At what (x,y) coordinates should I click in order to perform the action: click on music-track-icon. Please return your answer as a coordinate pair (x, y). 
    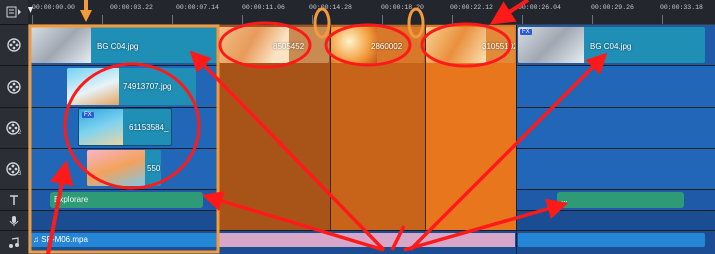
    Looking at the image, I should click on (14, 242).